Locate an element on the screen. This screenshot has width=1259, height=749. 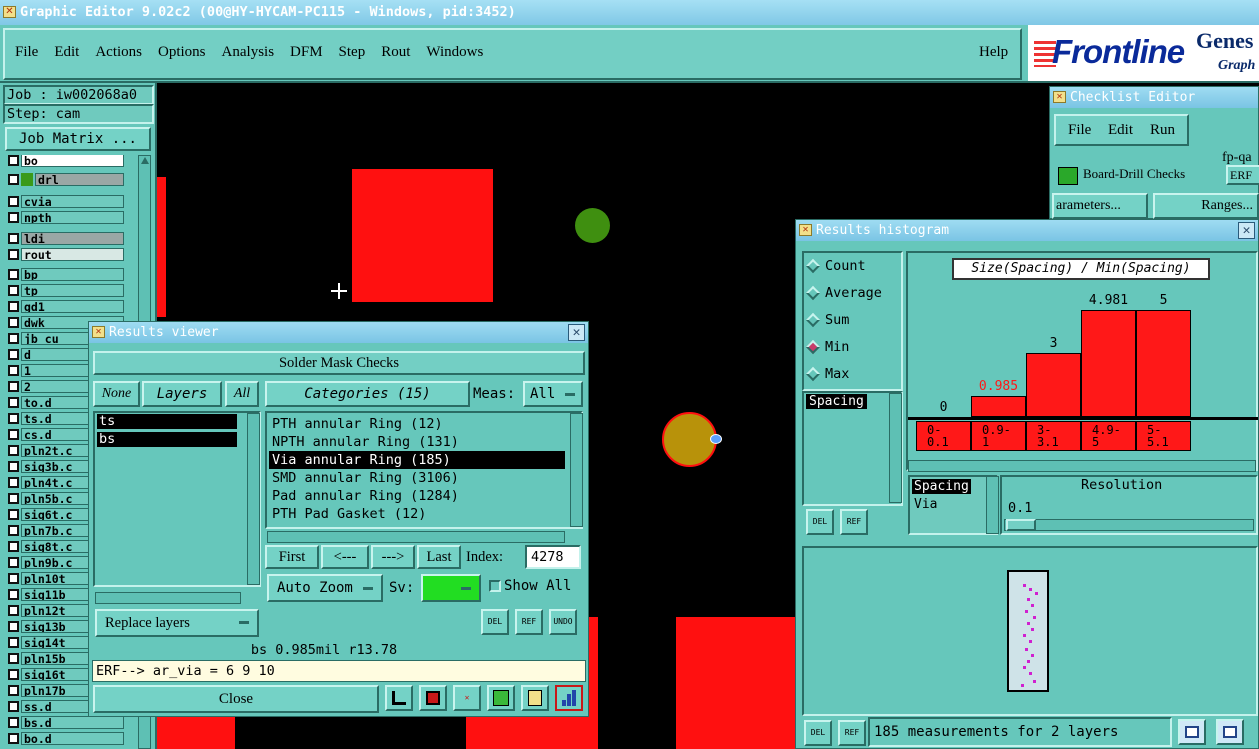
layer-row: npth is located at coordinates (66, 217).